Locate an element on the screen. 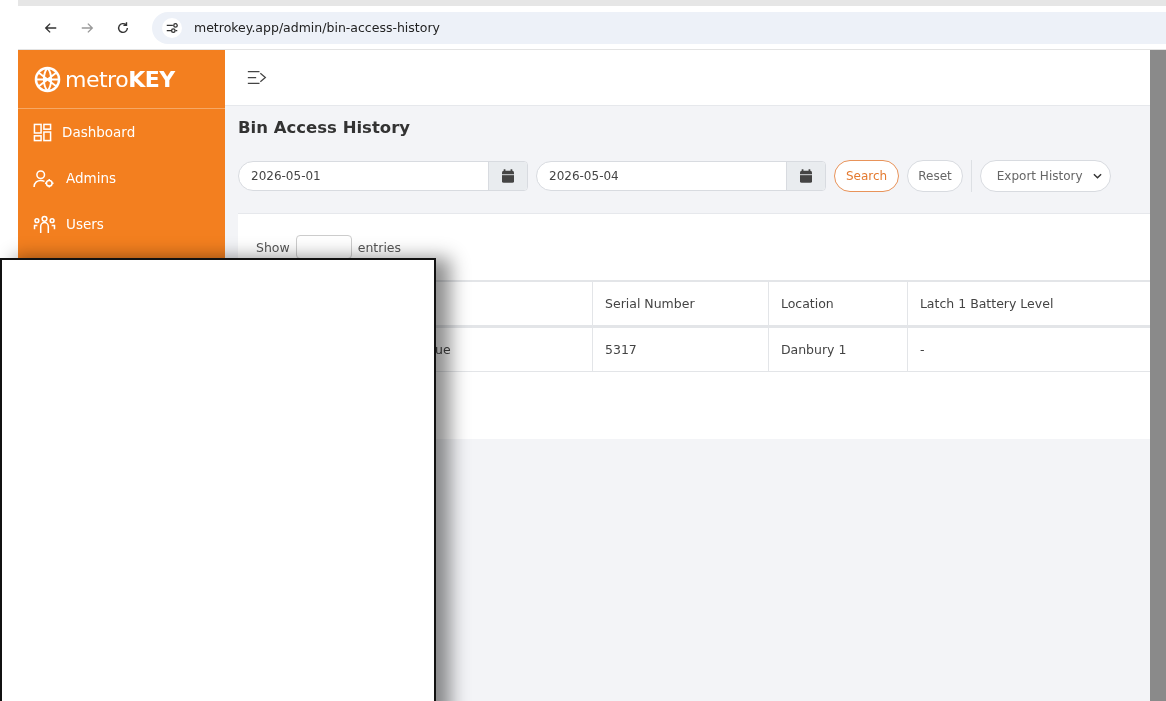 The width and height of the screenshot is (1166, 701). show-label: Show is located at coordinates (273, 247).